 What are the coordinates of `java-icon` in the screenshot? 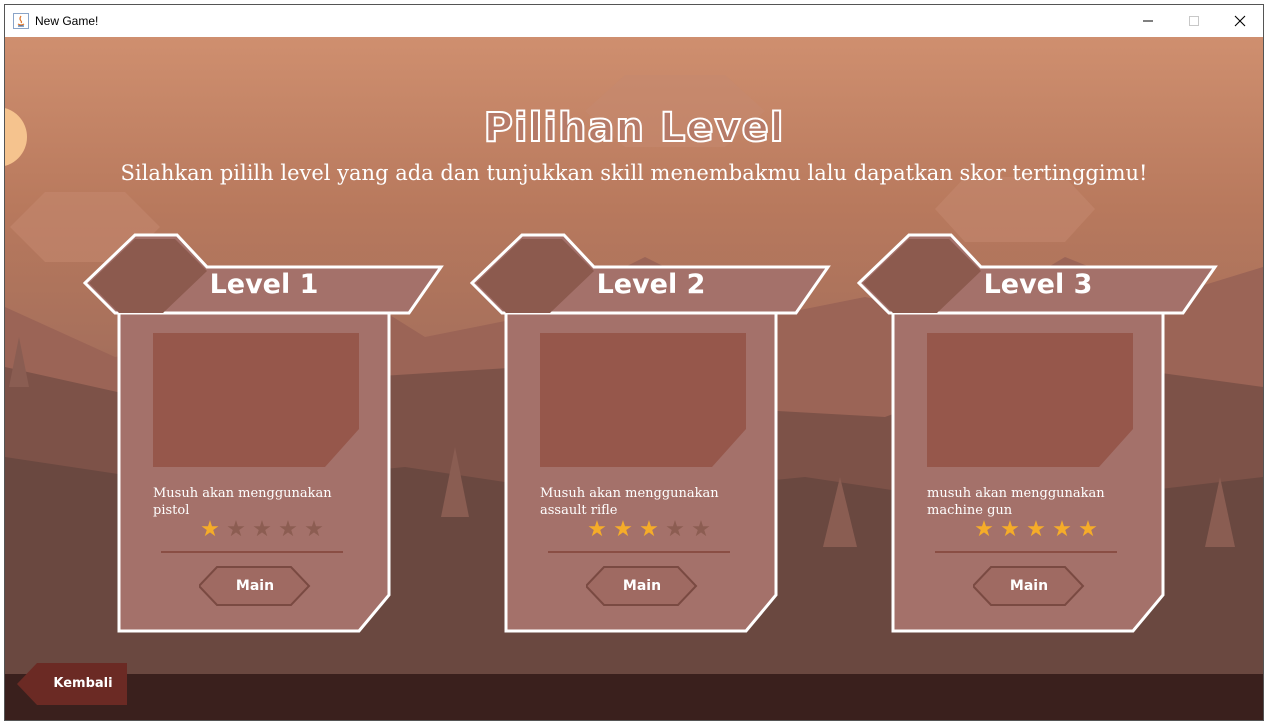 It's located at (21, 21).